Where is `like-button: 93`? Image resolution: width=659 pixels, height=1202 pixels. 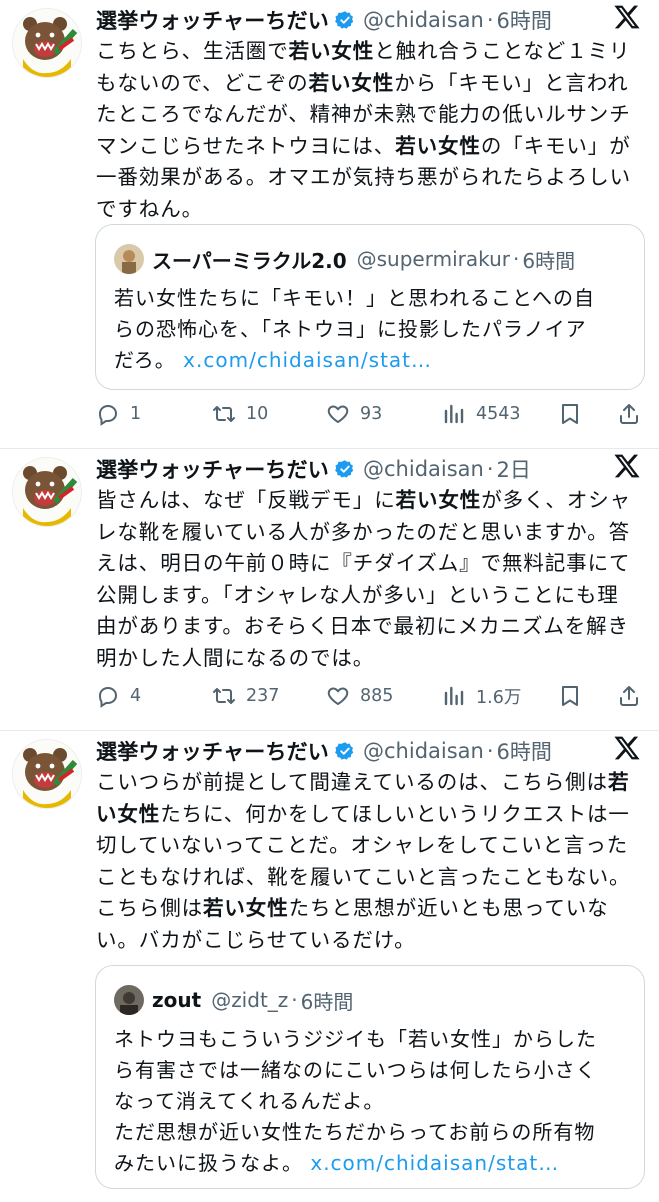 like-button: 93 is located at coordinates (354, 414).